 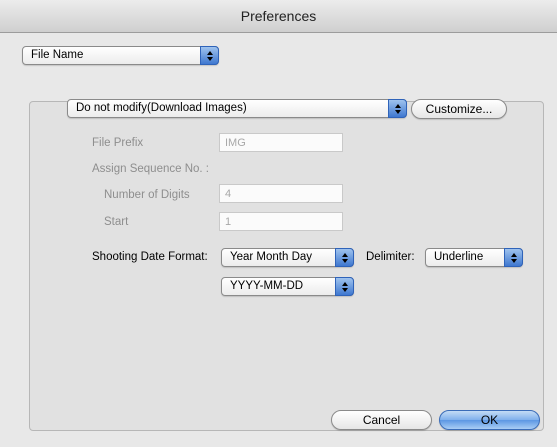 I want to click on shooting-date-format-popup: Year Month Day, so click(x=287, y=257).